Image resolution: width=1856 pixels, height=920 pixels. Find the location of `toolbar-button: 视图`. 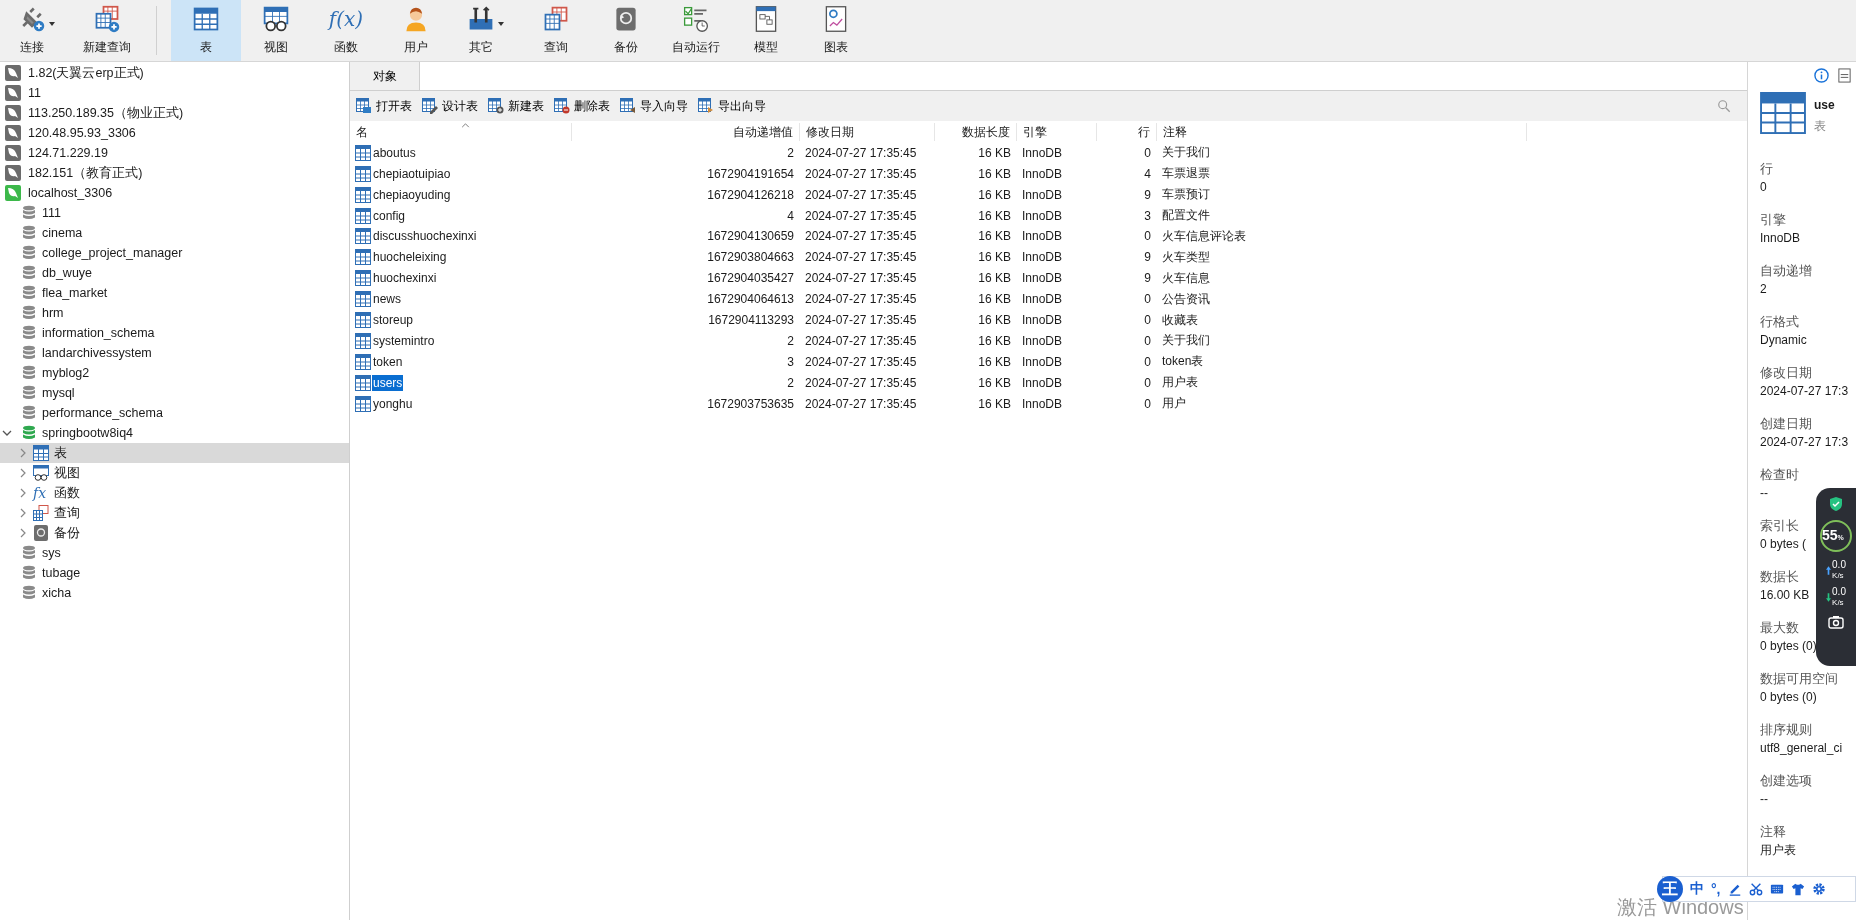

toolbar-button: 视图 is located at coordinates (276, 30).